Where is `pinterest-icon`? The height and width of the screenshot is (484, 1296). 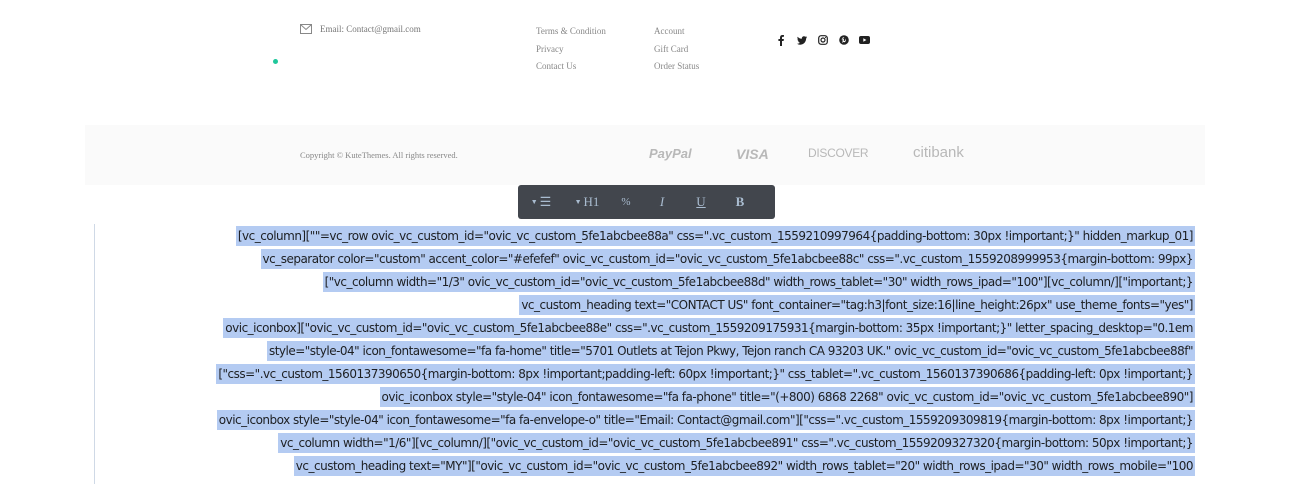 pinterest-icon is located at coordinates (843, 40).